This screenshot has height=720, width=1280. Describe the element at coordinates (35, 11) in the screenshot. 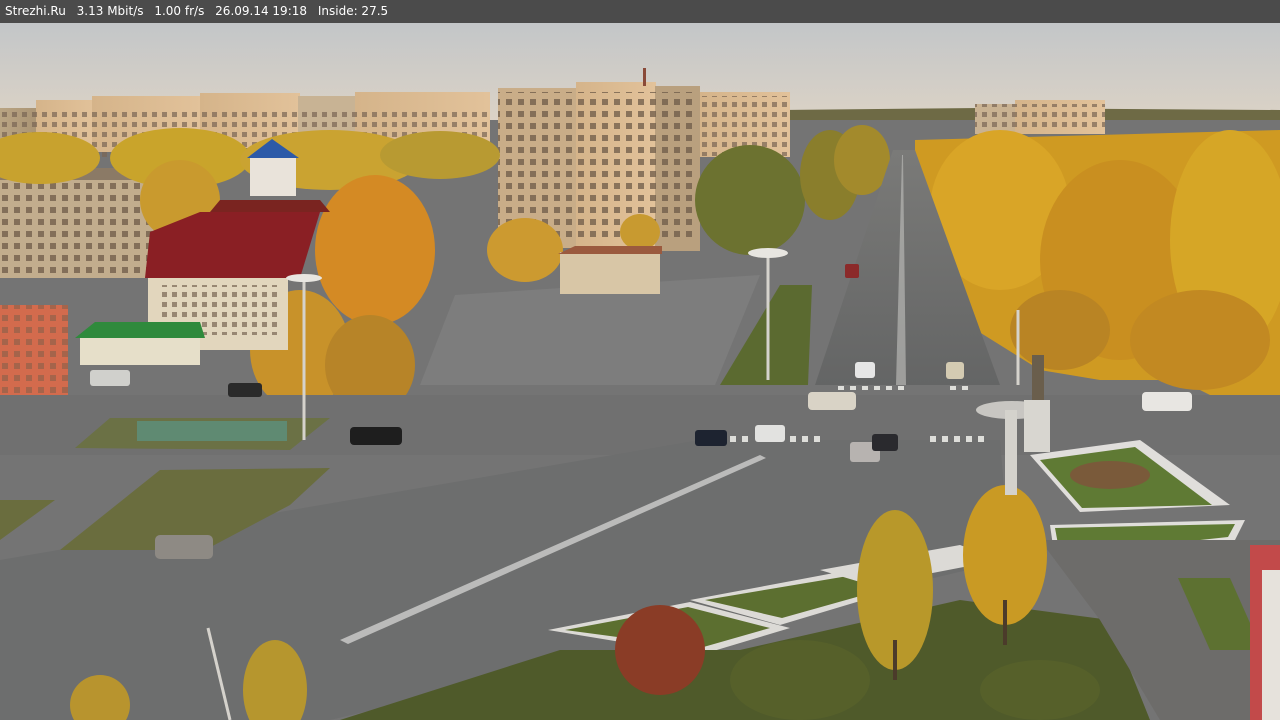

I see `overlay-site: Strezhi.Ru` at that location.